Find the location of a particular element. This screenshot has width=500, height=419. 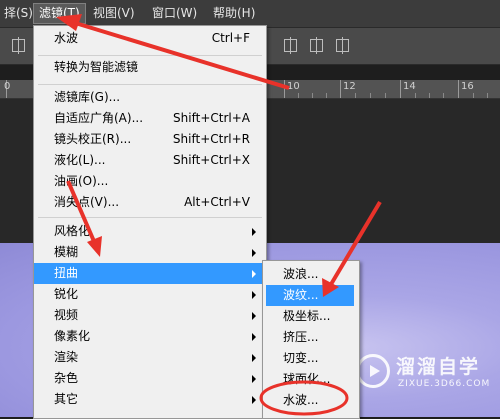

menu-item-label: 转换为智能滤镜 is located at coordinates (96, 67).